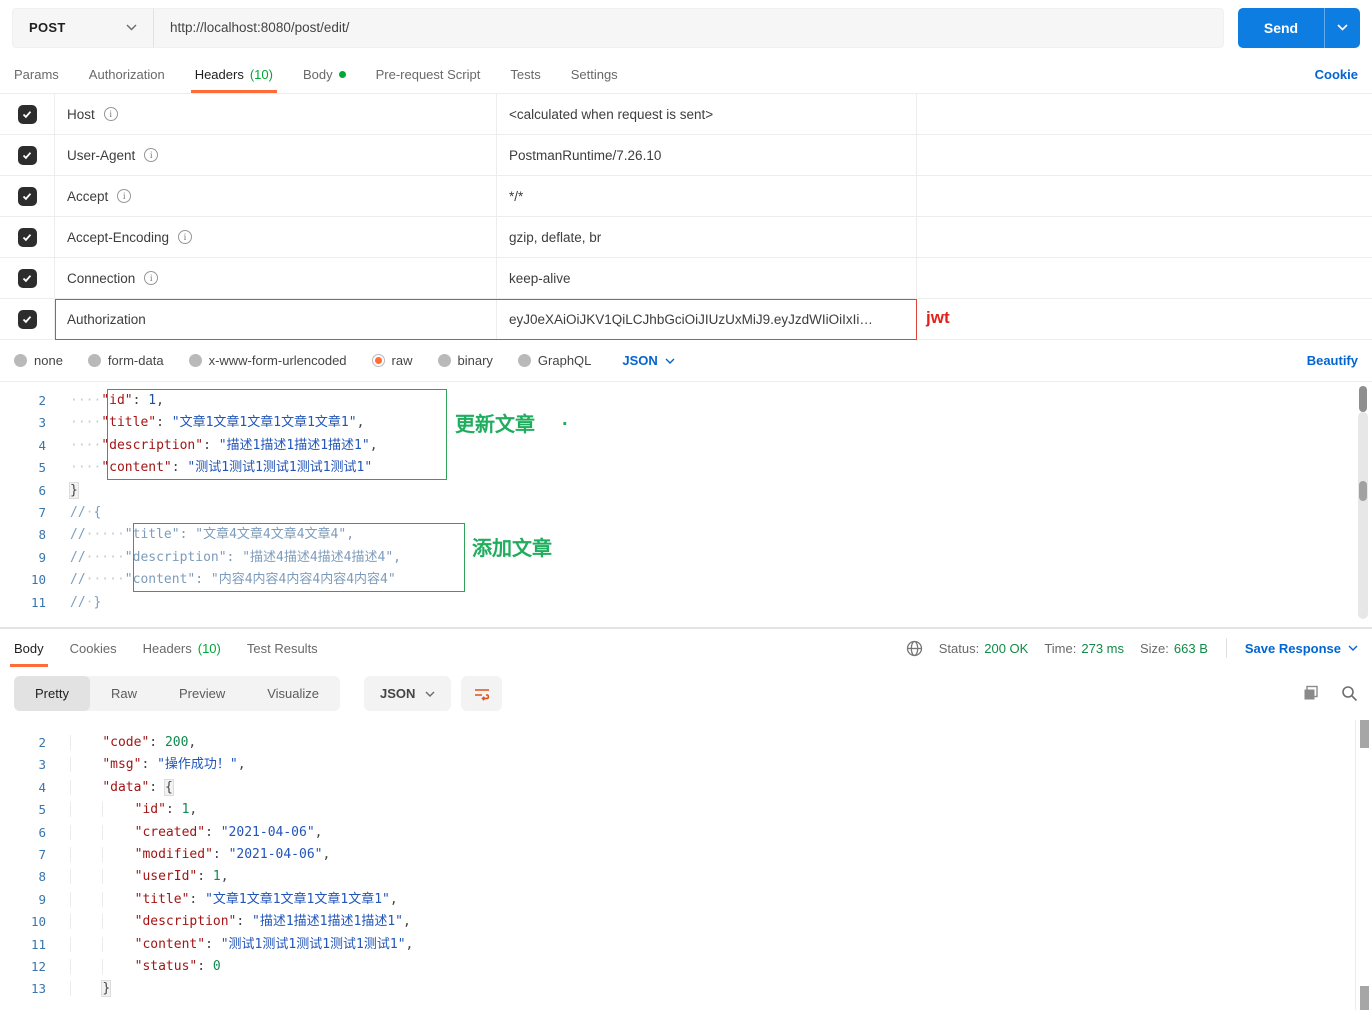 The height and width of the screenshot is (1010, 1372). What do you see at coordinates (554, 360) in the screenshot?
I see `mode-graphql: GraphQL` at bounding box center [554, 360].